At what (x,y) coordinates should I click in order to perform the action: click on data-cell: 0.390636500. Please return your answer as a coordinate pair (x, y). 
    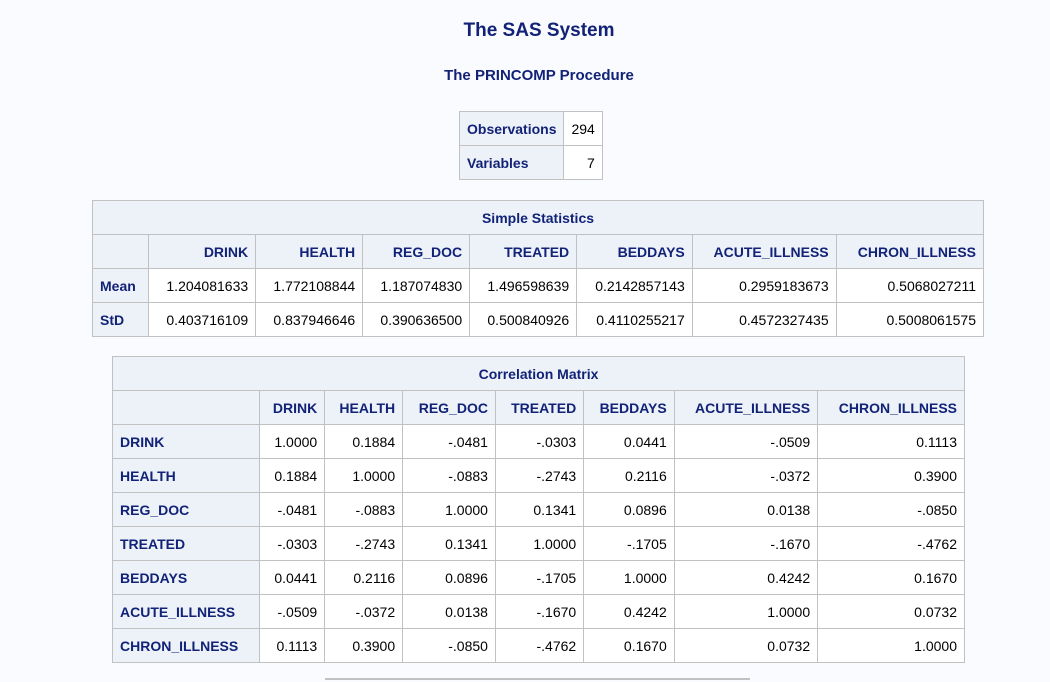
    Looking at the image, I should click on (416, 319).